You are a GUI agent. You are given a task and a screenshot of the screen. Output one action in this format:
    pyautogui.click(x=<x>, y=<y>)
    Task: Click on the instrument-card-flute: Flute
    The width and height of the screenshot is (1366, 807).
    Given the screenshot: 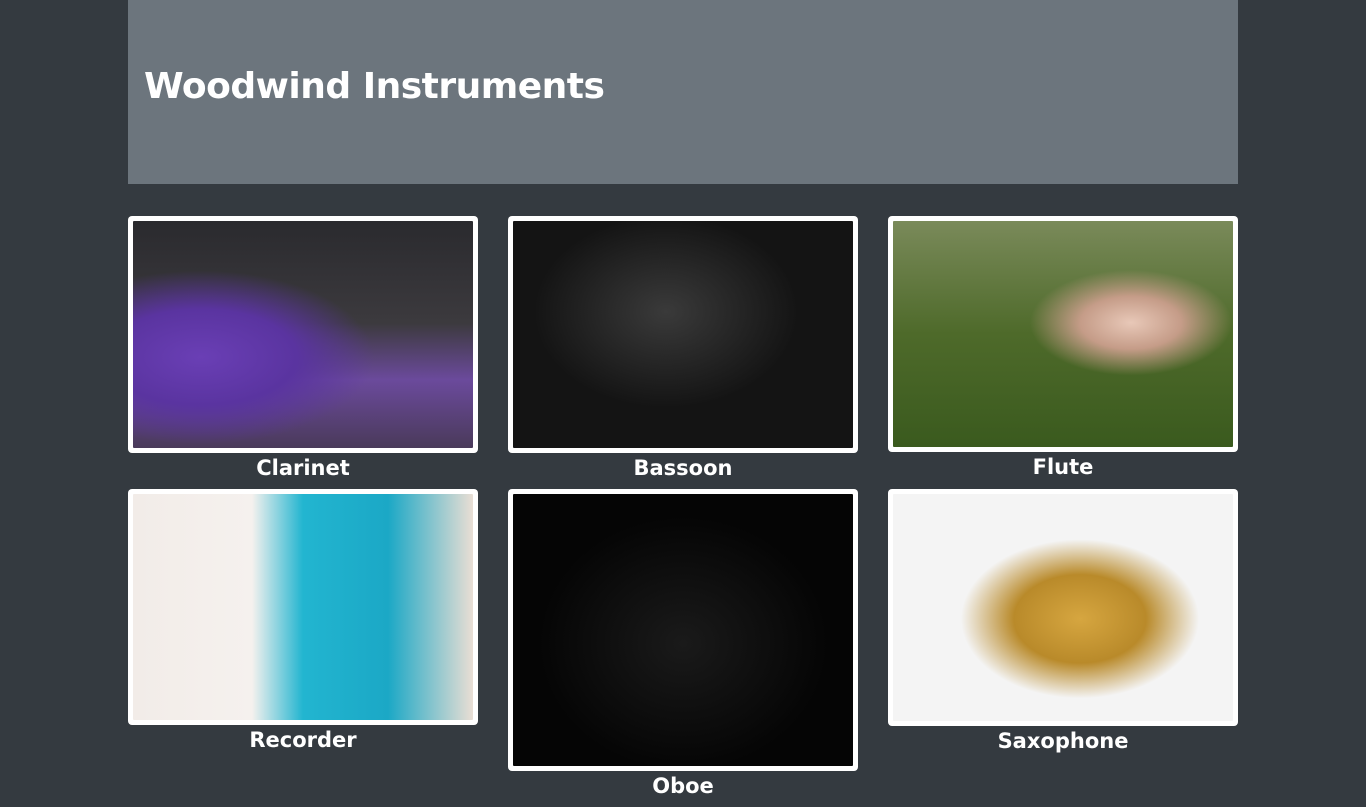 What is the action you would take?
    pyautogui.click(x=1063, y=347)
    